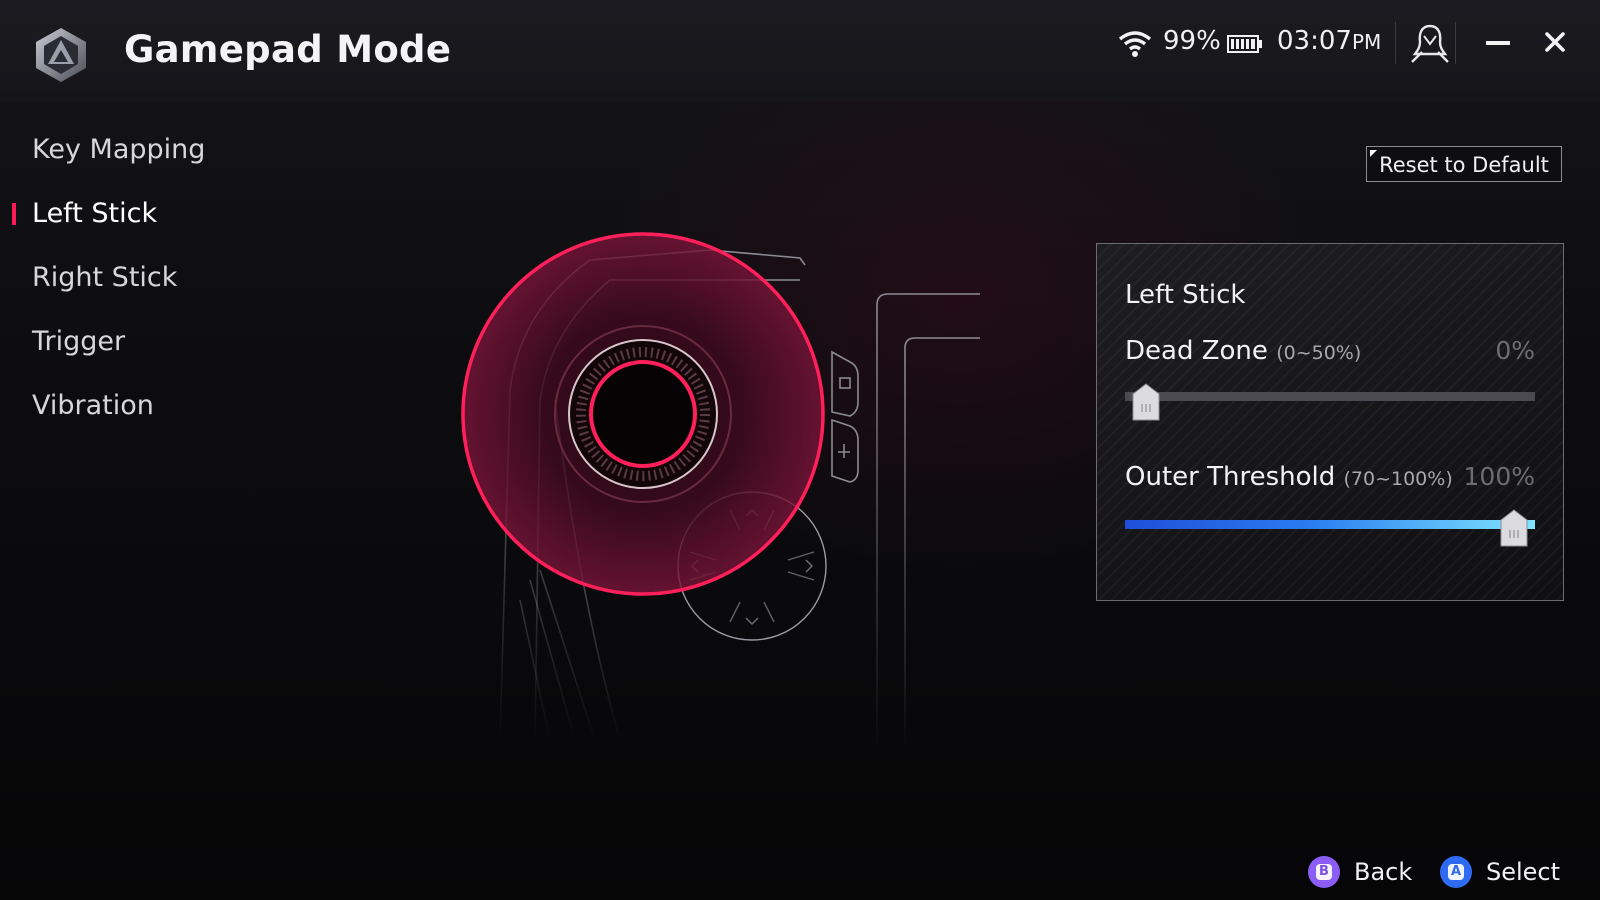 The image size is (1600, 900). What do you see at coordinates (150, 342) in the screenshot?
I see `sidebar-item-trigger: Trigger` at bounding box center [150, 342].